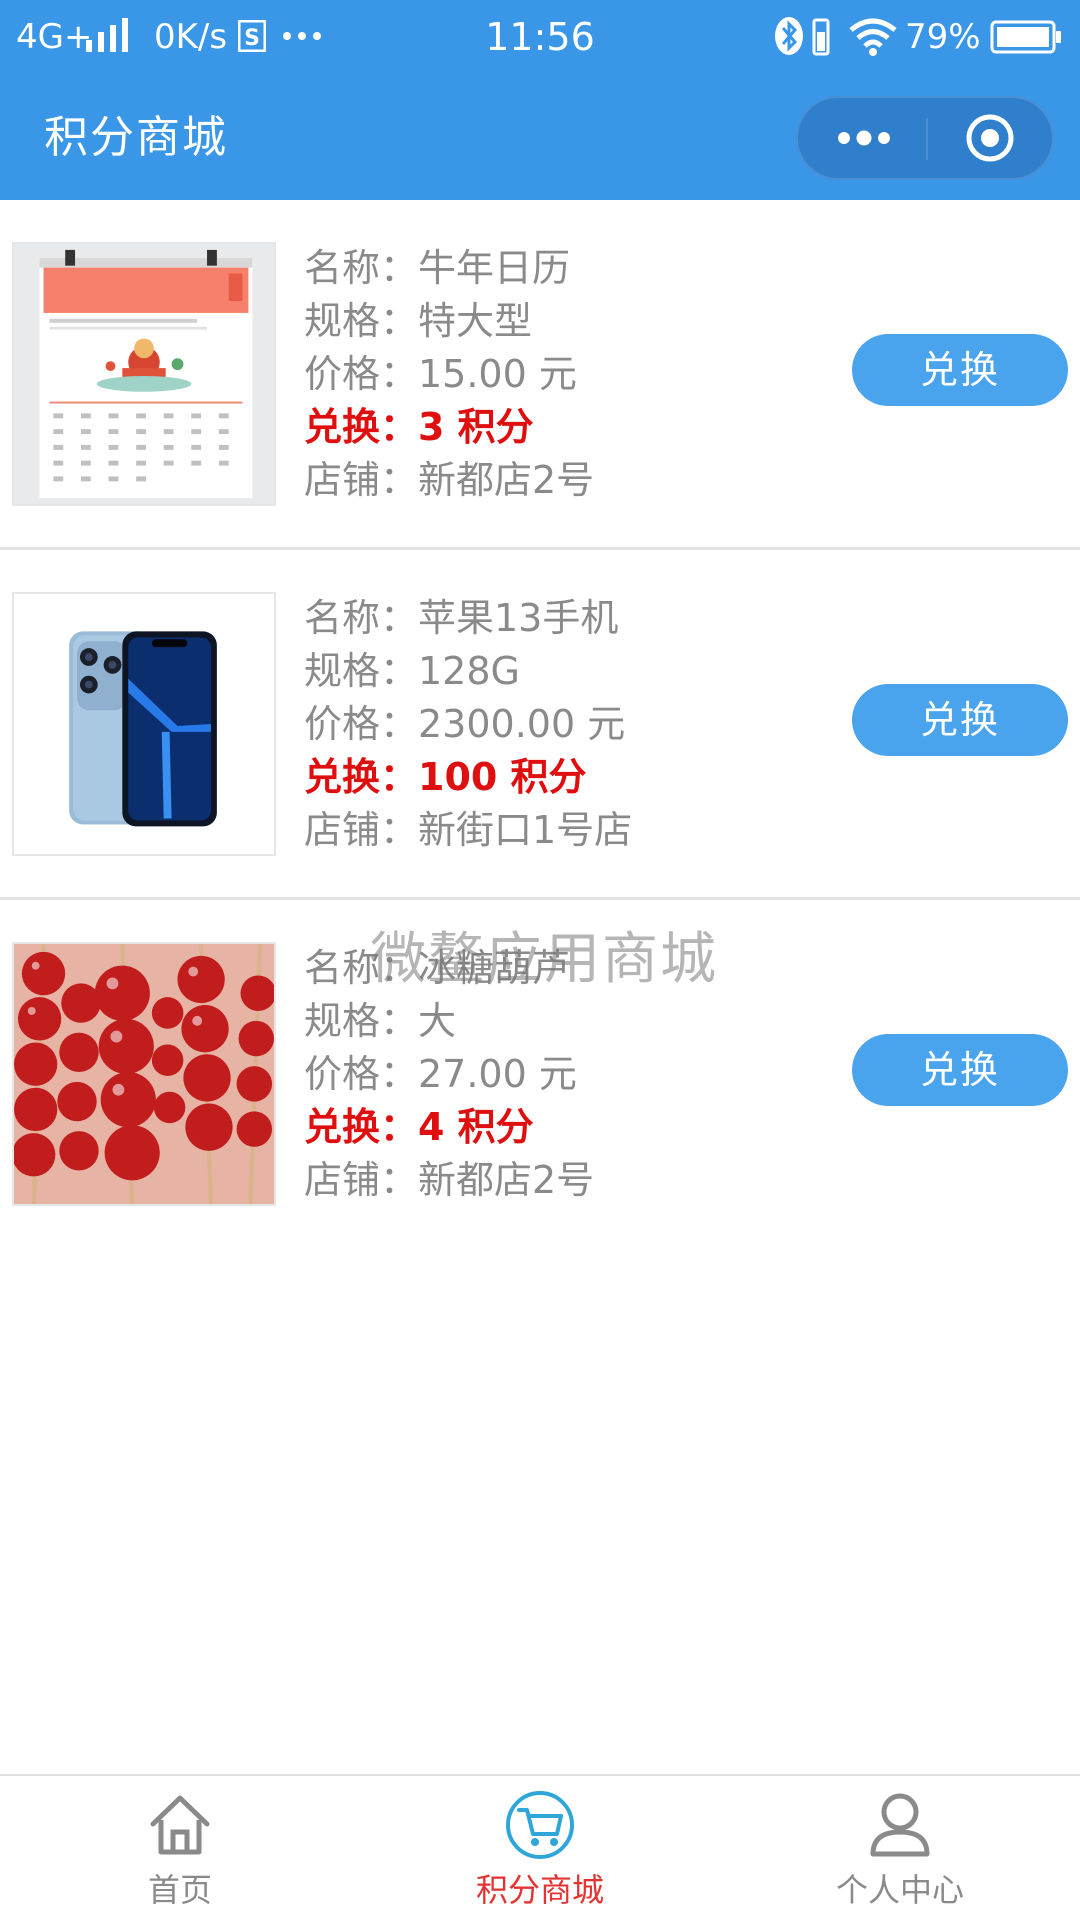  Describe the element at coordinates (539, 1890) in the screenshot. I see `tab-label: 积分商城` at that location.